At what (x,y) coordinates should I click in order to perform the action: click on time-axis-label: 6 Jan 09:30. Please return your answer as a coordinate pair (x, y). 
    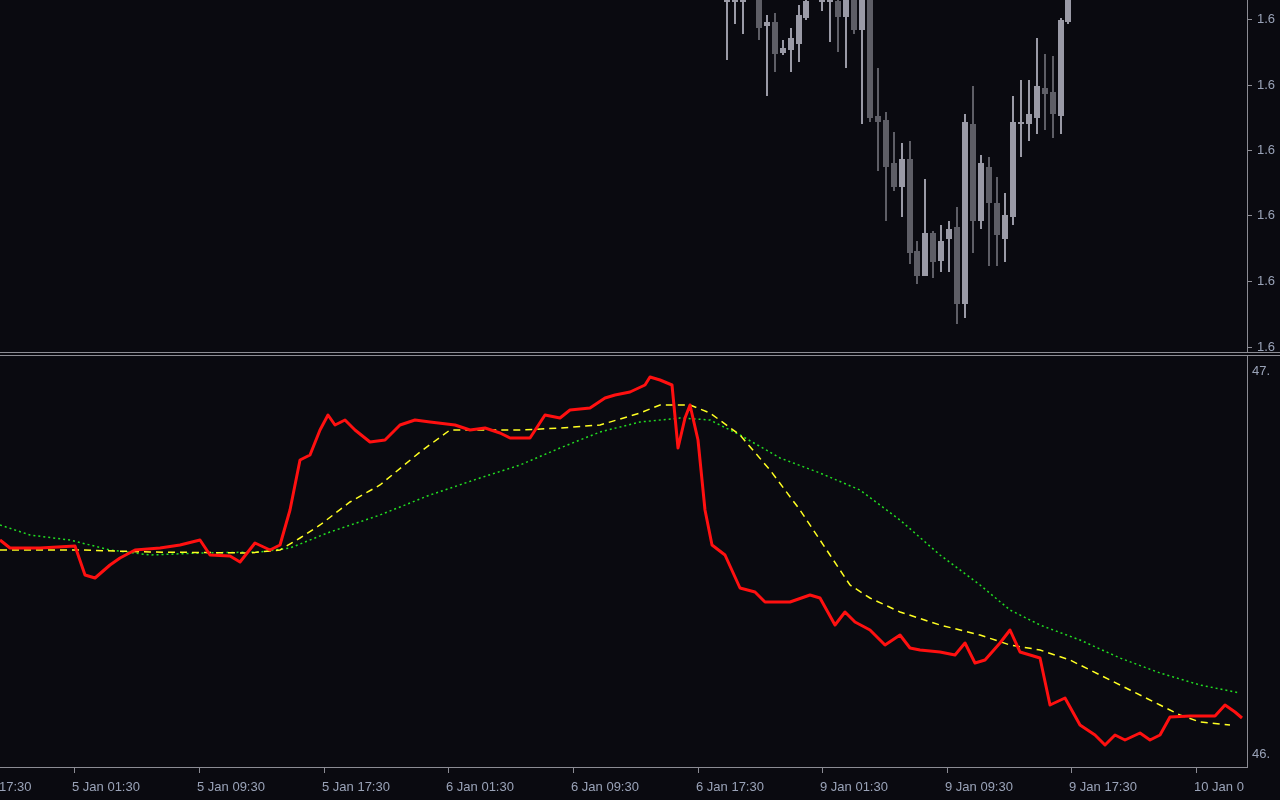
    Looking at the image, I should click on (605, 786).